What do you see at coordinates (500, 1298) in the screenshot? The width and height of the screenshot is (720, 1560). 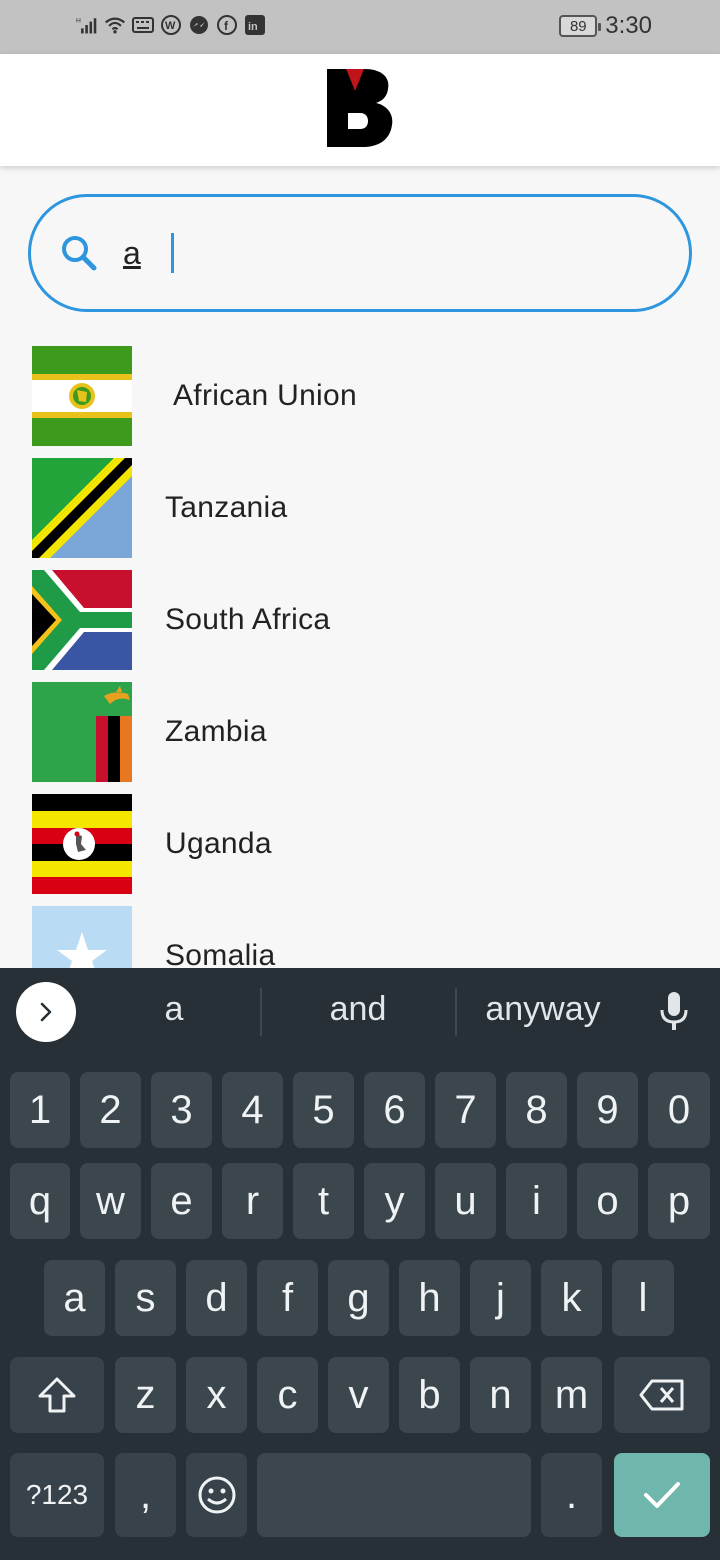 I see `key-j: j` at bounding box center [500, 1298].